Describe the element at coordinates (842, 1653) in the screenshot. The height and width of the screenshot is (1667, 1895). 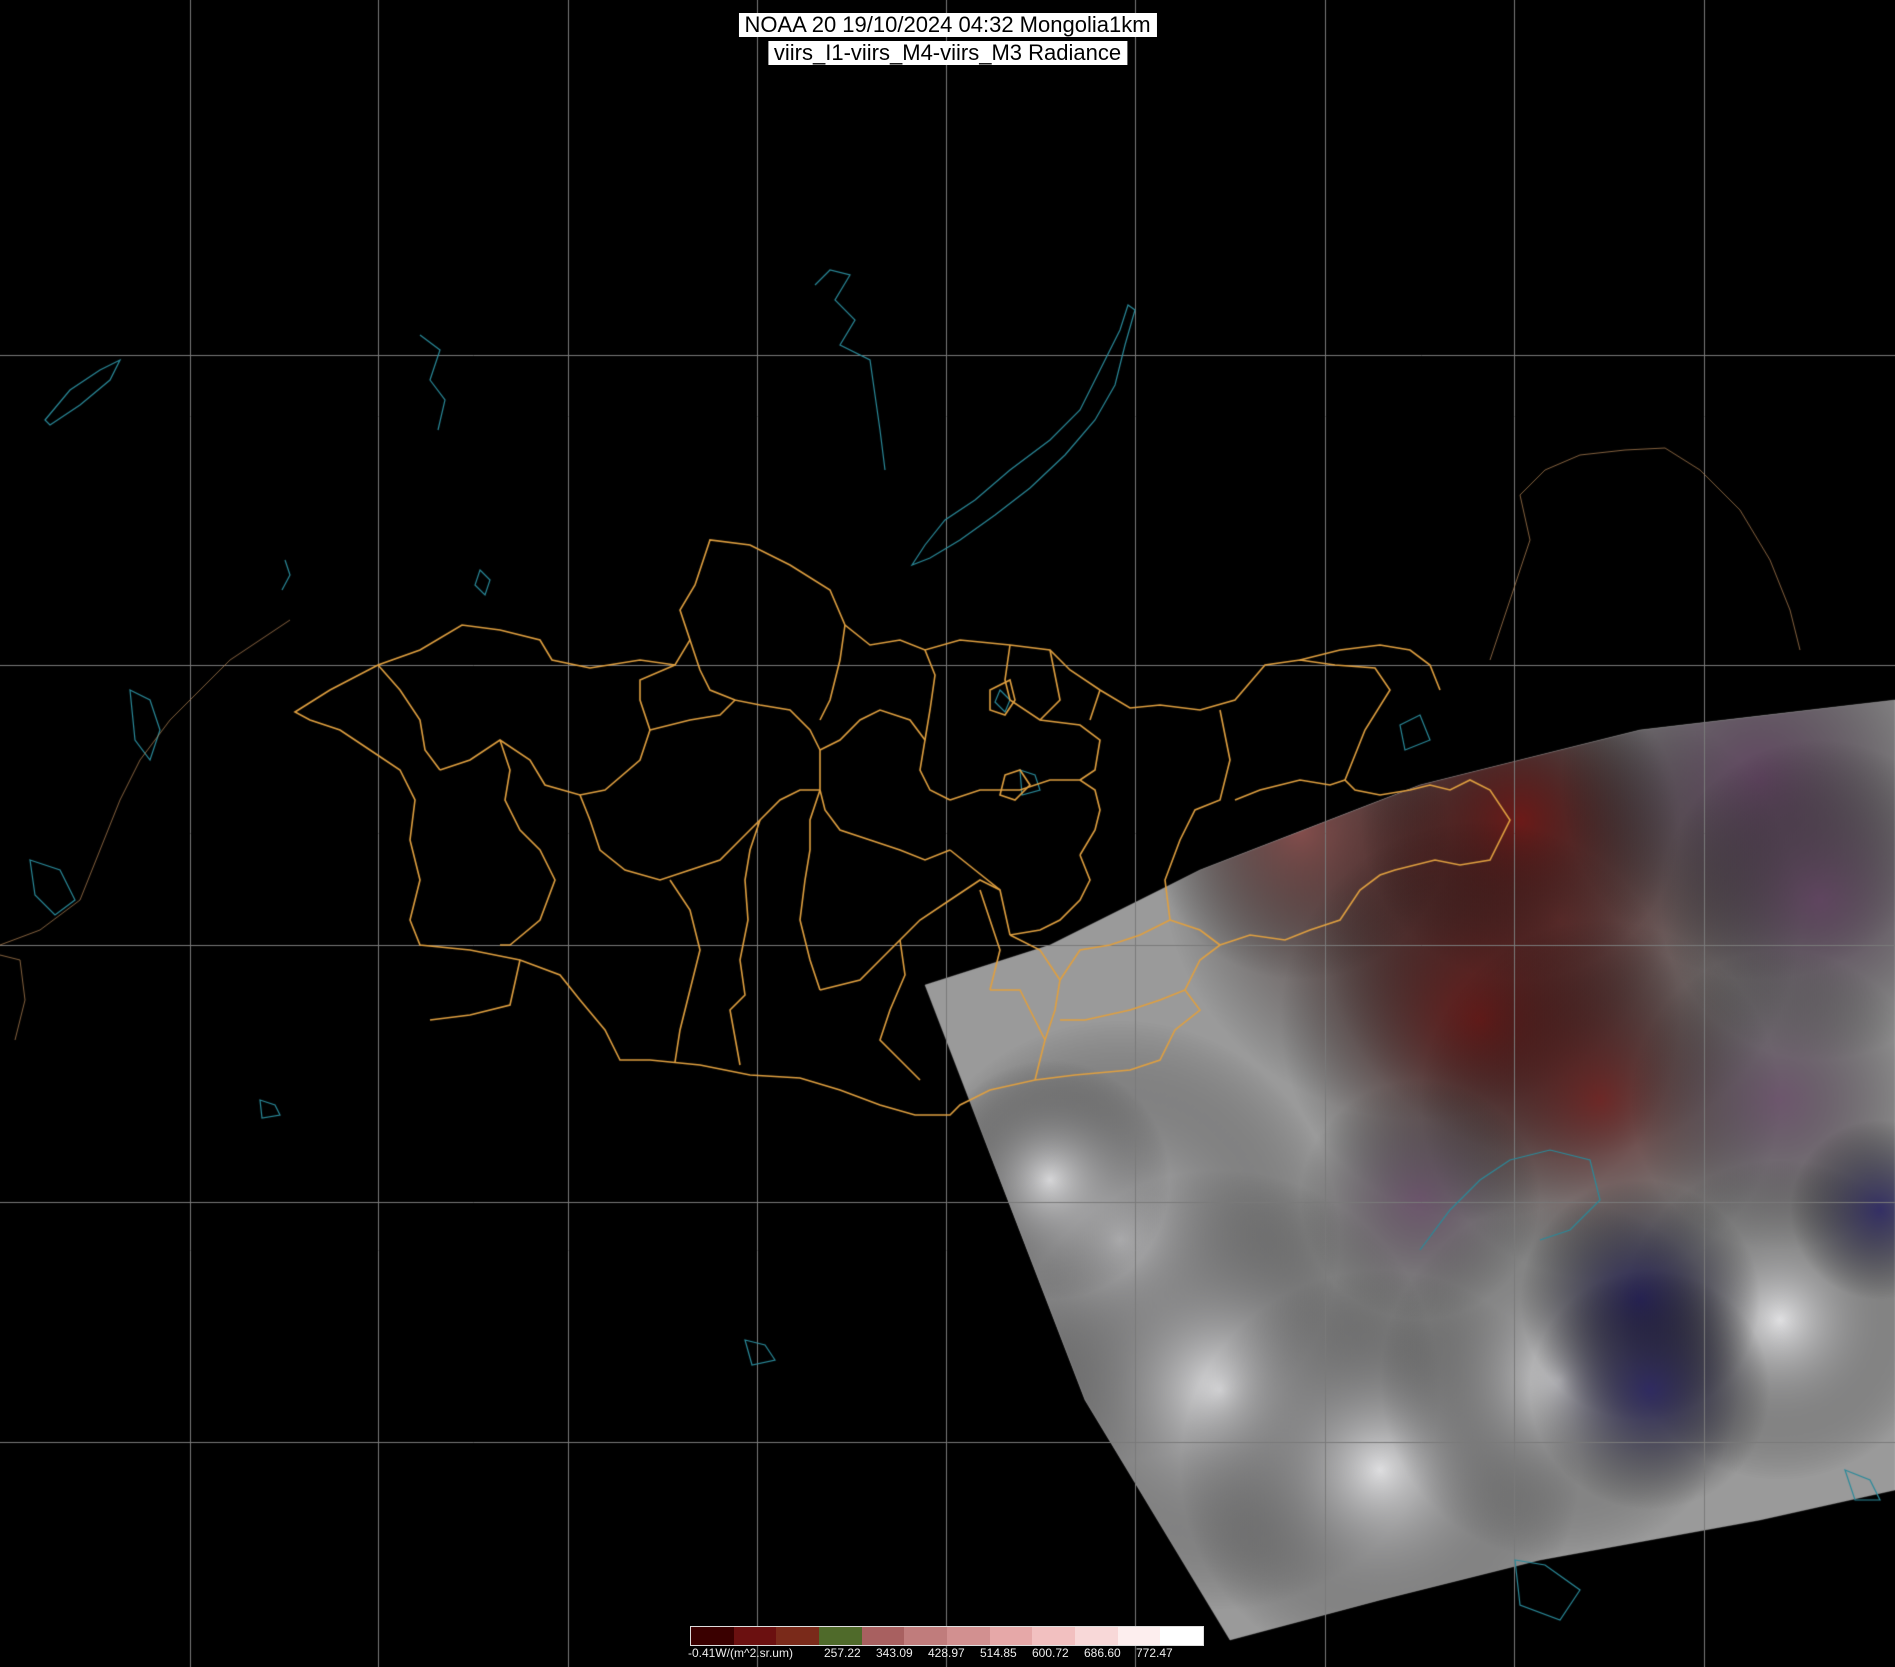
I see `colorbar-tick-label: 257.22` at that location.